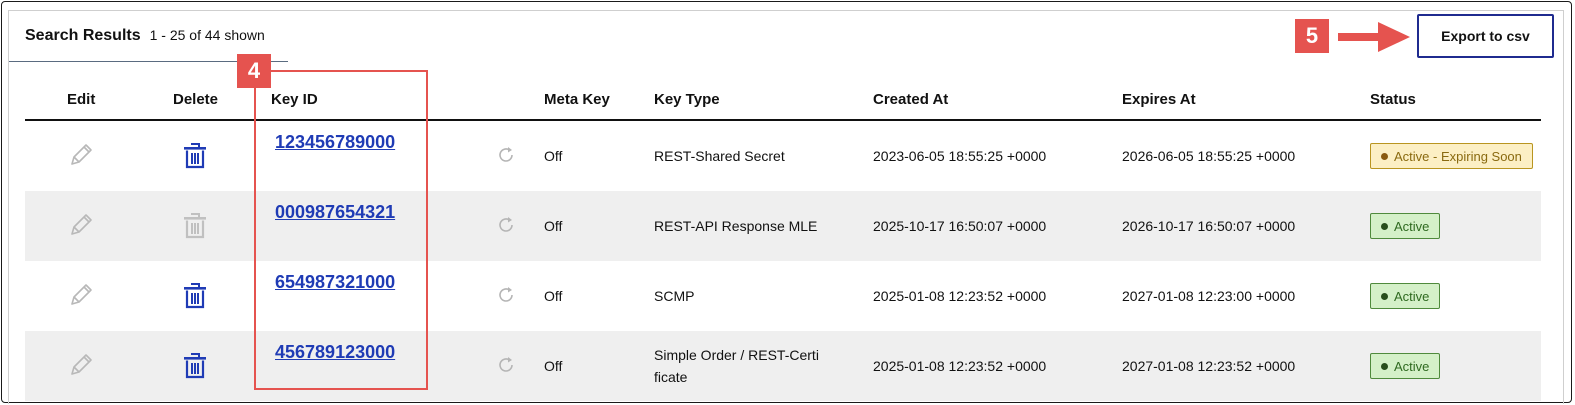 This screenshot has width=1575, height=405. I want to click on column-header-status: Status, so click(1393, 99).